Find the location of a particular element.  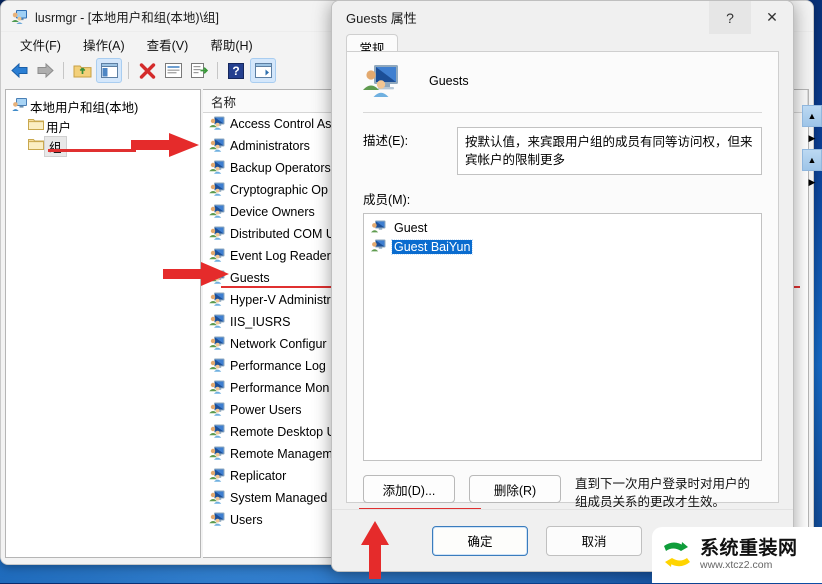

list-item-label: Remote Desktop U is located at coordinates (283, 432).